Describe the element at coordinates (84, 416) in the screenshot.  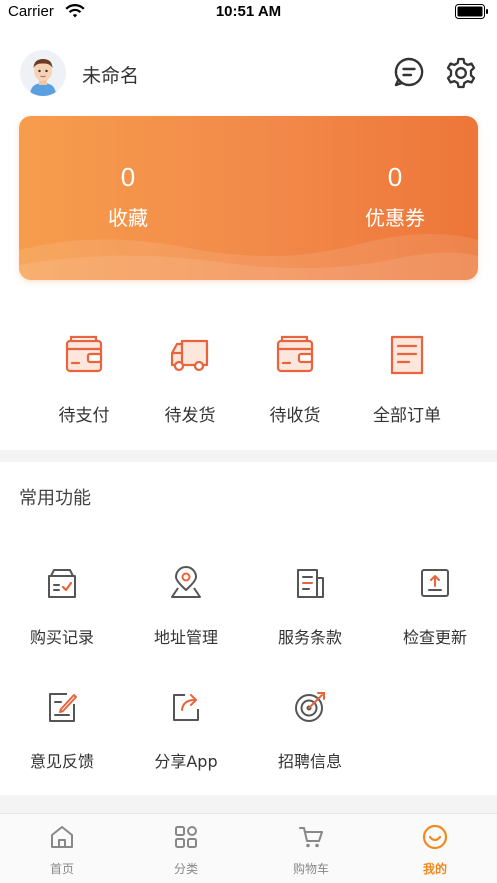
I see `order-label: 待支付` at that location.